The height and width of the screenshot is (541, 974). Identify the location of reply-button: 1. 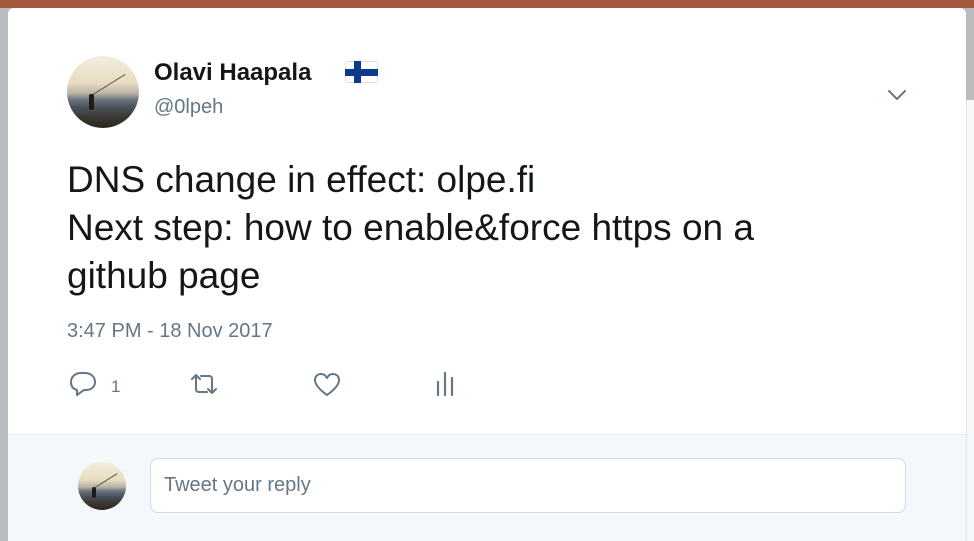
(93, 386).